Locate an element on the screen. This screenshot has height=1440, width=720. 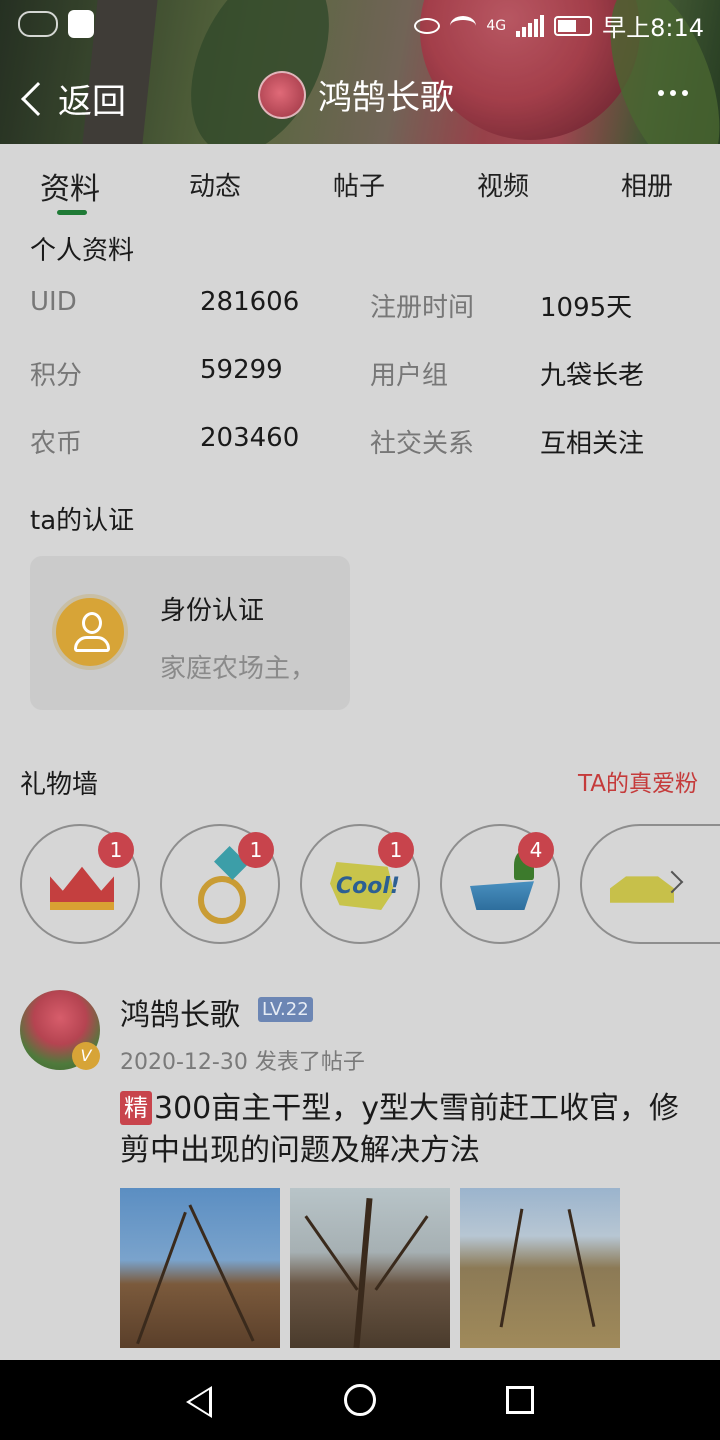
certification-subtitle: 家庭农场主， is located at coordinates (238, 669).